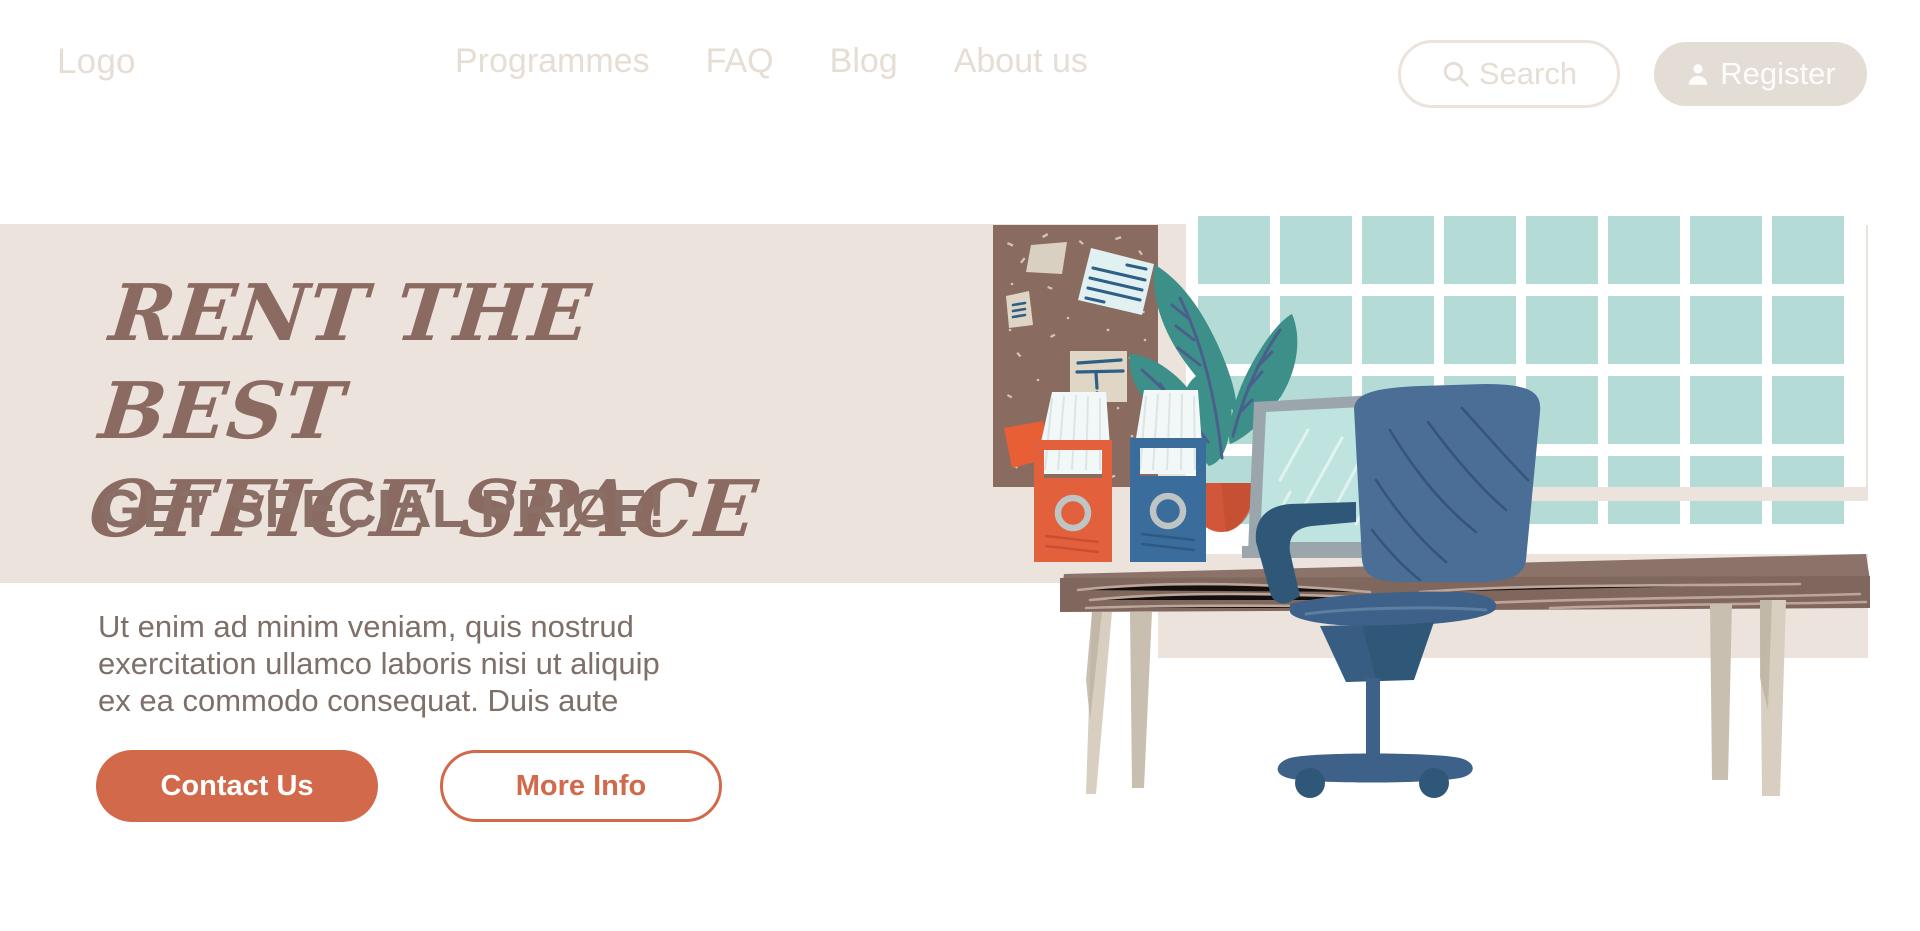  Describe the element at coordinates (345, 362) in the screenshot. I see `headline-line-1: Rent The Best` at that location.